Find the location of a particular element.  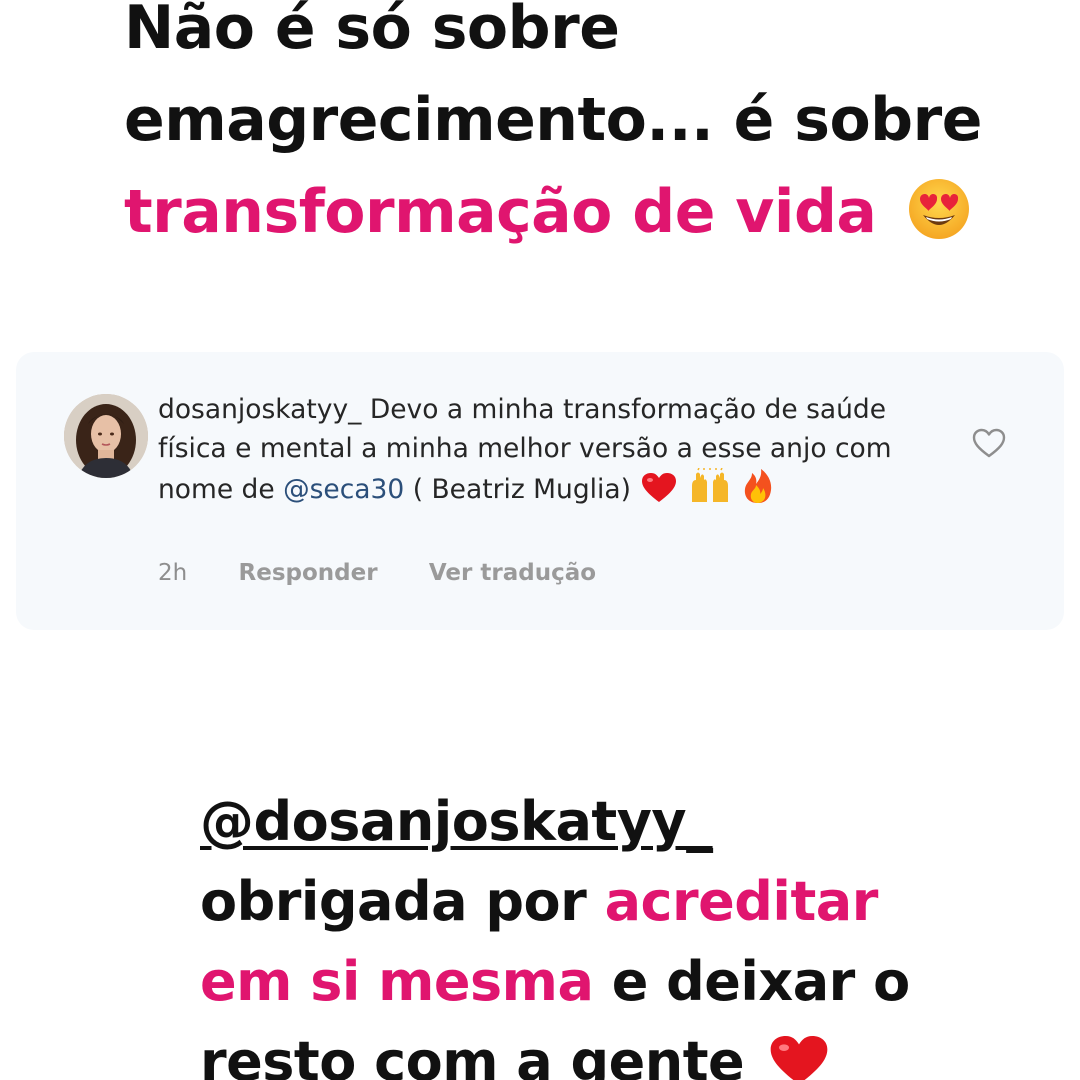

fire-emoji is located at coordinates (758, 486).